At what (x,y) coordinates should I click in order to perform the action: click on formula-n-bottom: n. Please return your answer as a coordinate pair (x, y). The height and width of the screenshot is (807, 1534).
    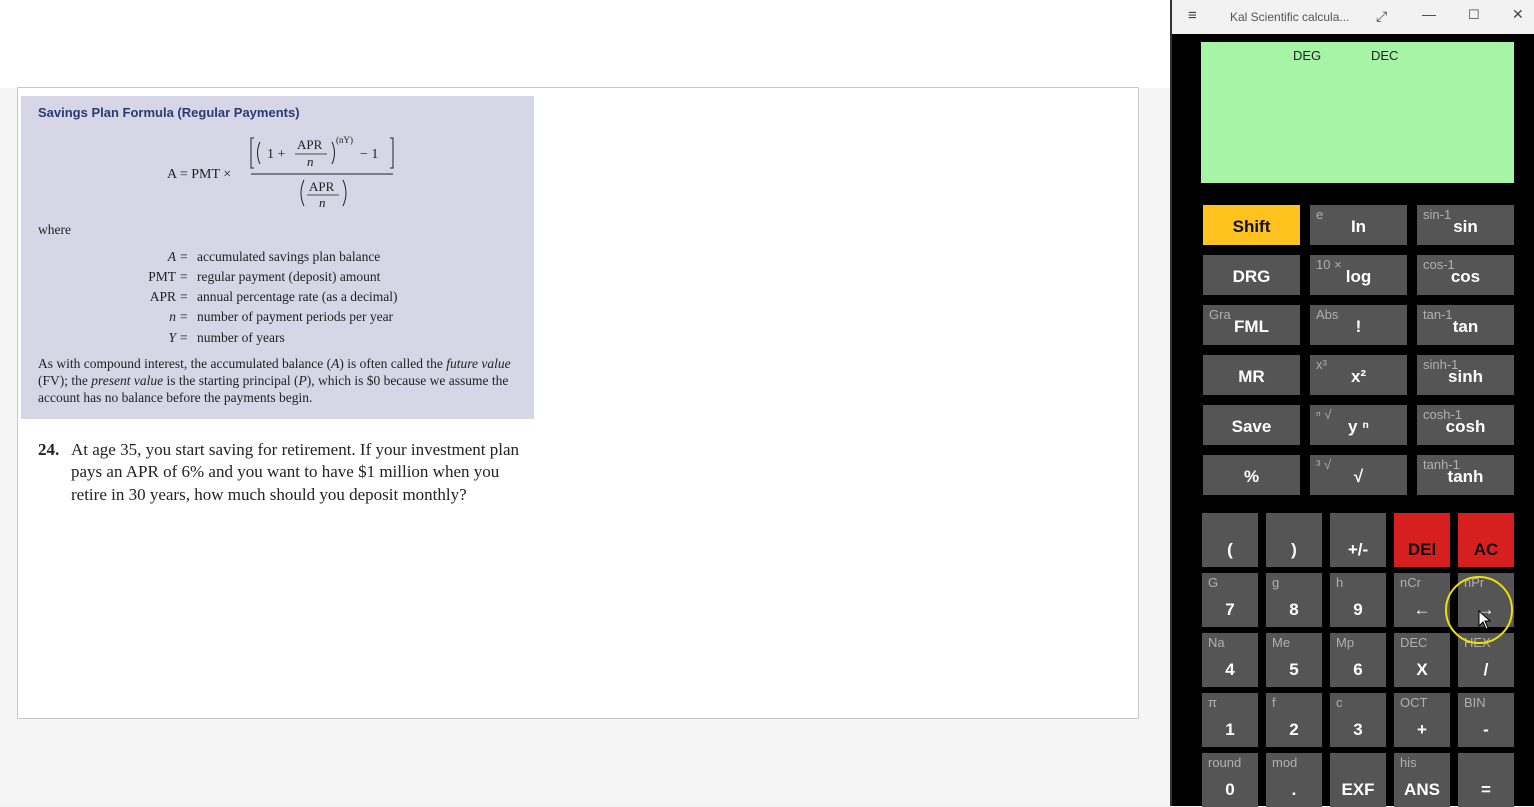
    Looking at the image, I should click on (322, 202).